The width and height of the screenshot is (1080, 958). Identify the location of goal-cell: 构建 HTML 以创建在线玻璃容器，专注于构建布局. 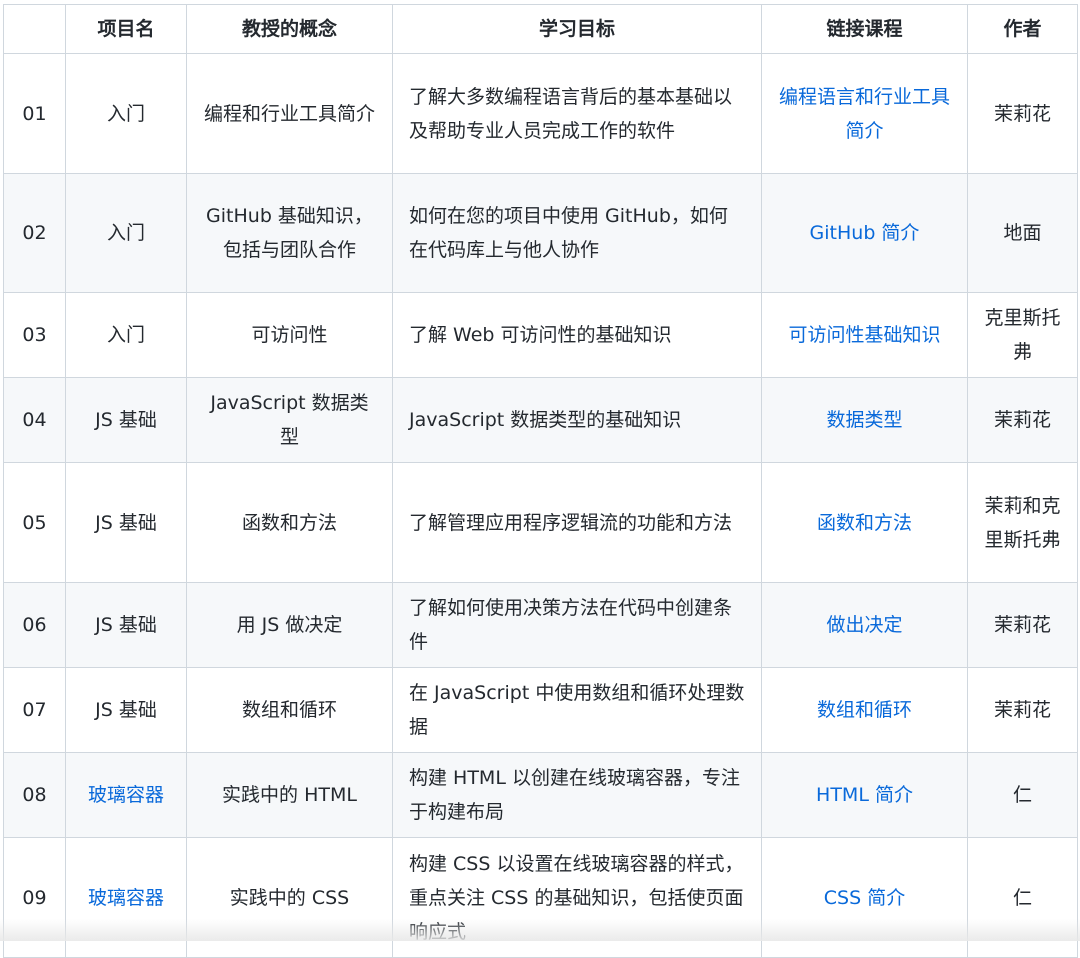
(577, 795).